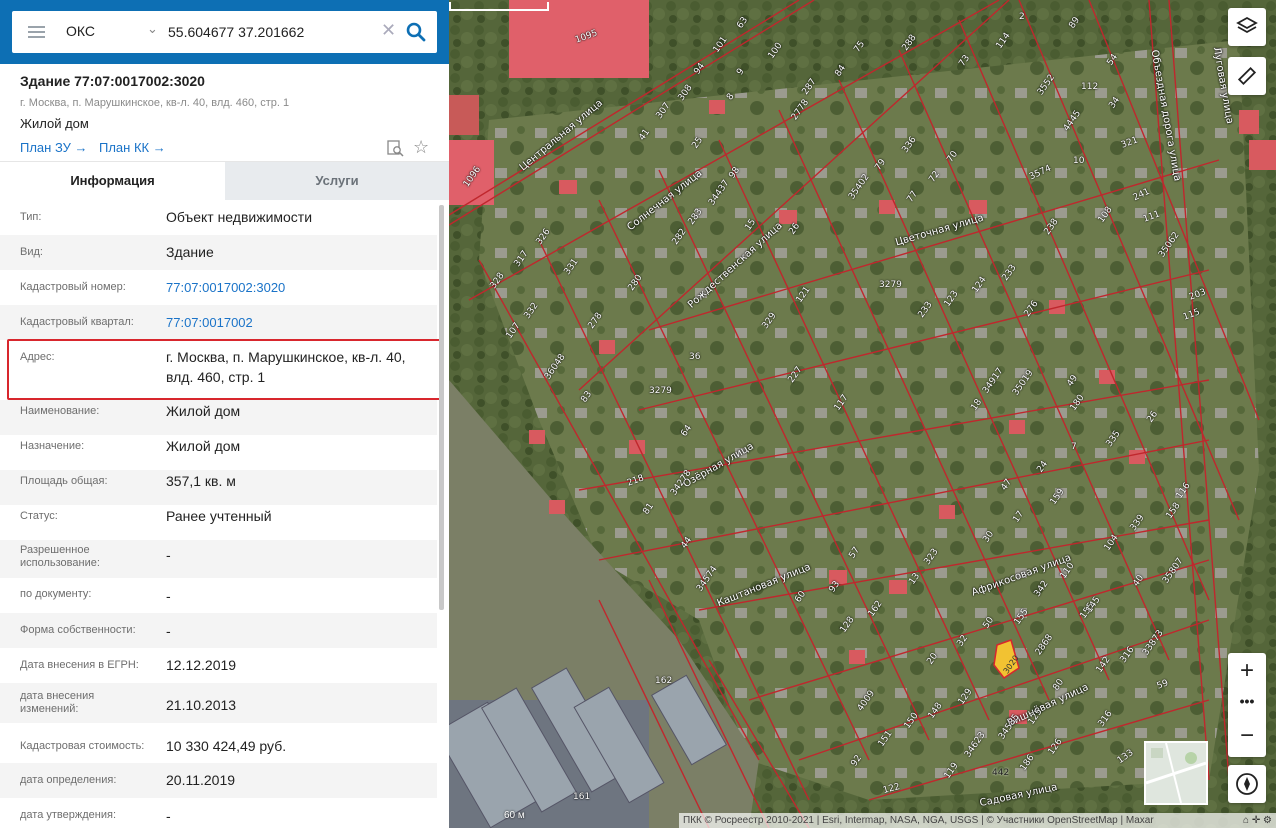  Describe the element at coordinates (54, 123) in the screenshot. I see `object-type: Жилой дом` at that location.